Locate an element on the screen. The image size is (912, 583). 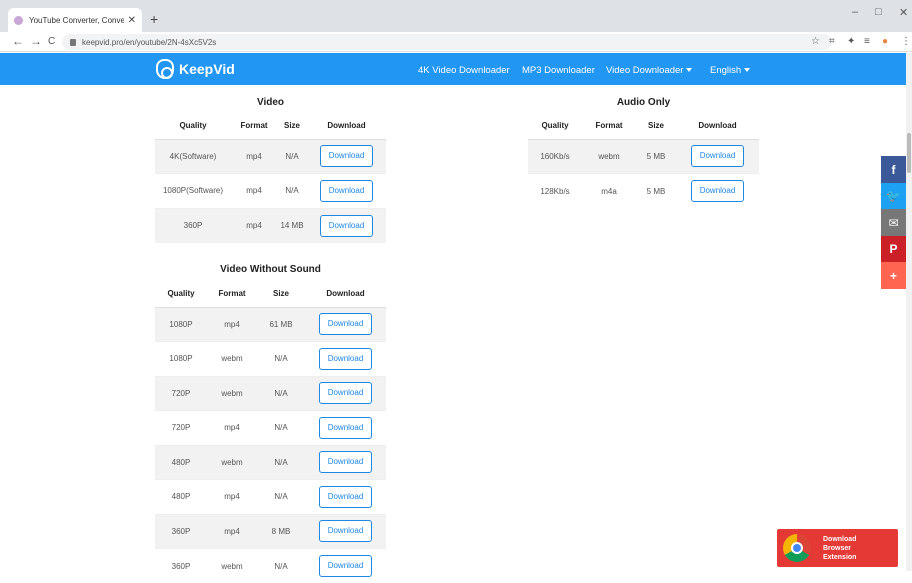
back-button: ← is located at coordinates (18, 41).